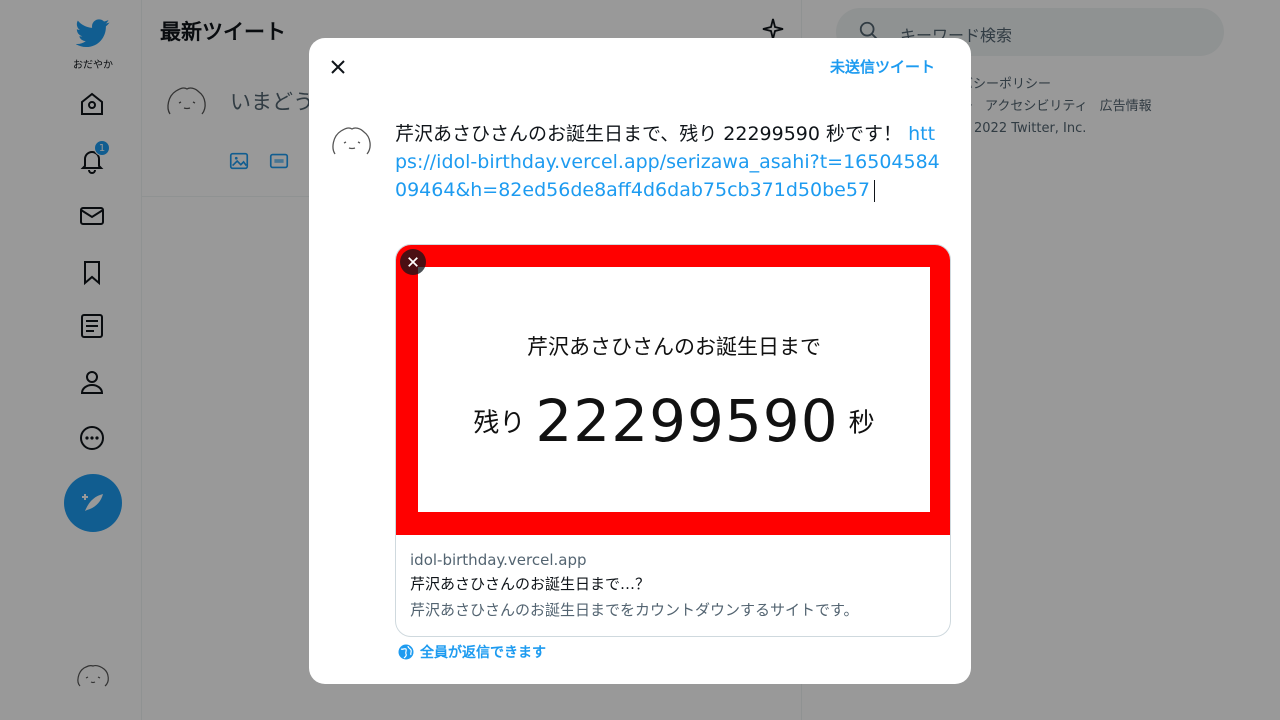 This screenshot has height=720, width=1280. Describe the element at coordinates (861, 423) in the screenshot. I see `card-image-suffix: 秒` at that location.